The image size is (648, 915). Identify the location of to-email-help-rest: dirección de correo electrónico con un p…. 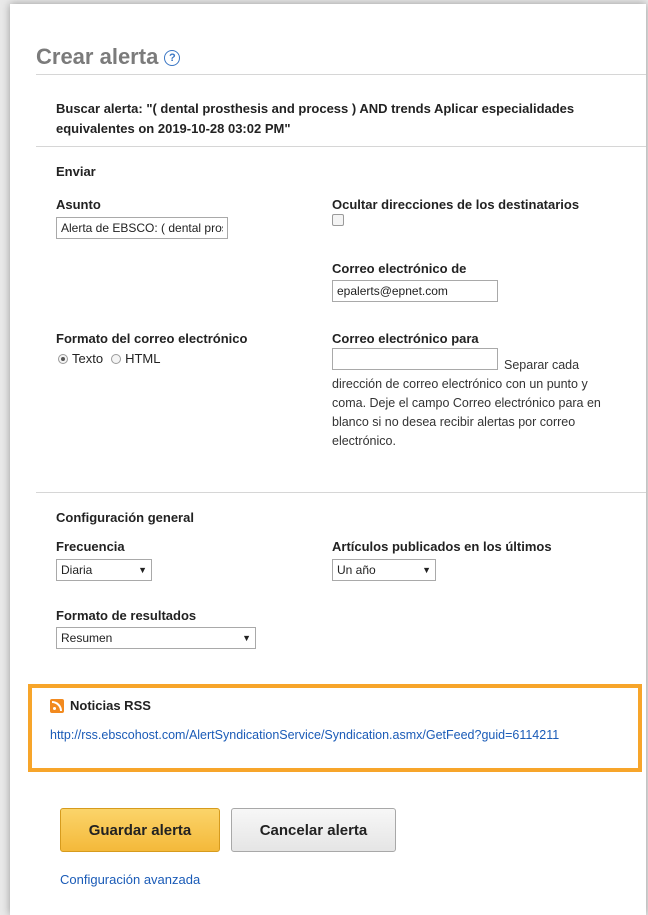
(466, 412).